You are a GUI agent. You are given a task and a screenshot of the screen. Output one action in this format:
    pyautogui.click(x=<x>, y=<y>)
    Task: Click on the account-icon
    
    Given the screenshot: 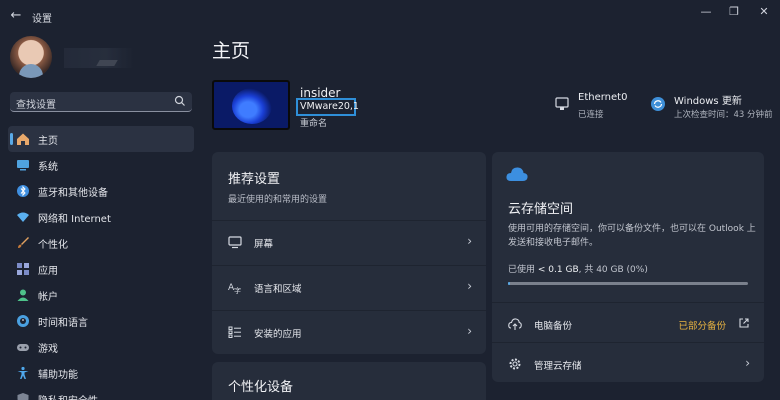 What is the action you would take?
    pyautogui.click(x=23, y=295)
    